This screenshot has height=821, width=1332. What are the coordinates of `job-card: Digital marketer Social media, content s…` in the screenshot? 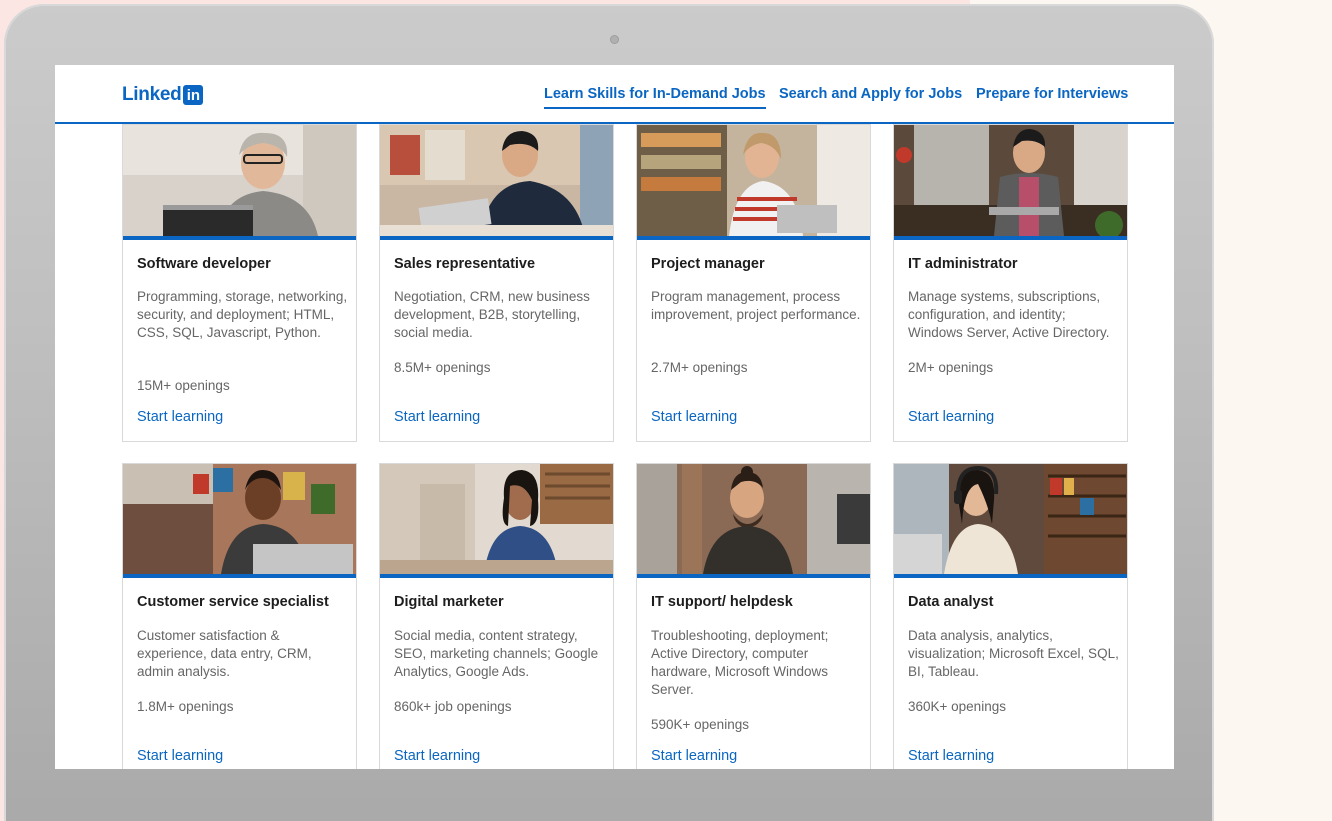 It's located at (496, 616).